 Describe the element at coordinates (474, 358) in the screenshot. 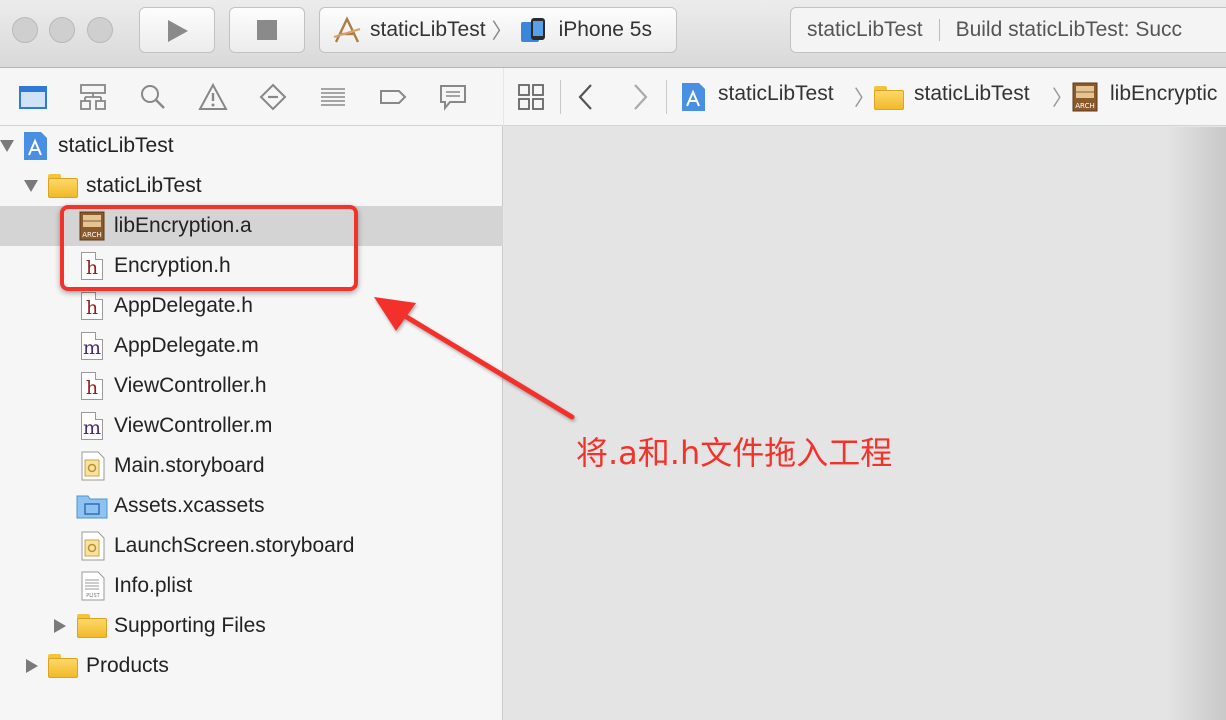

I see `annotation-arrow` at that location.